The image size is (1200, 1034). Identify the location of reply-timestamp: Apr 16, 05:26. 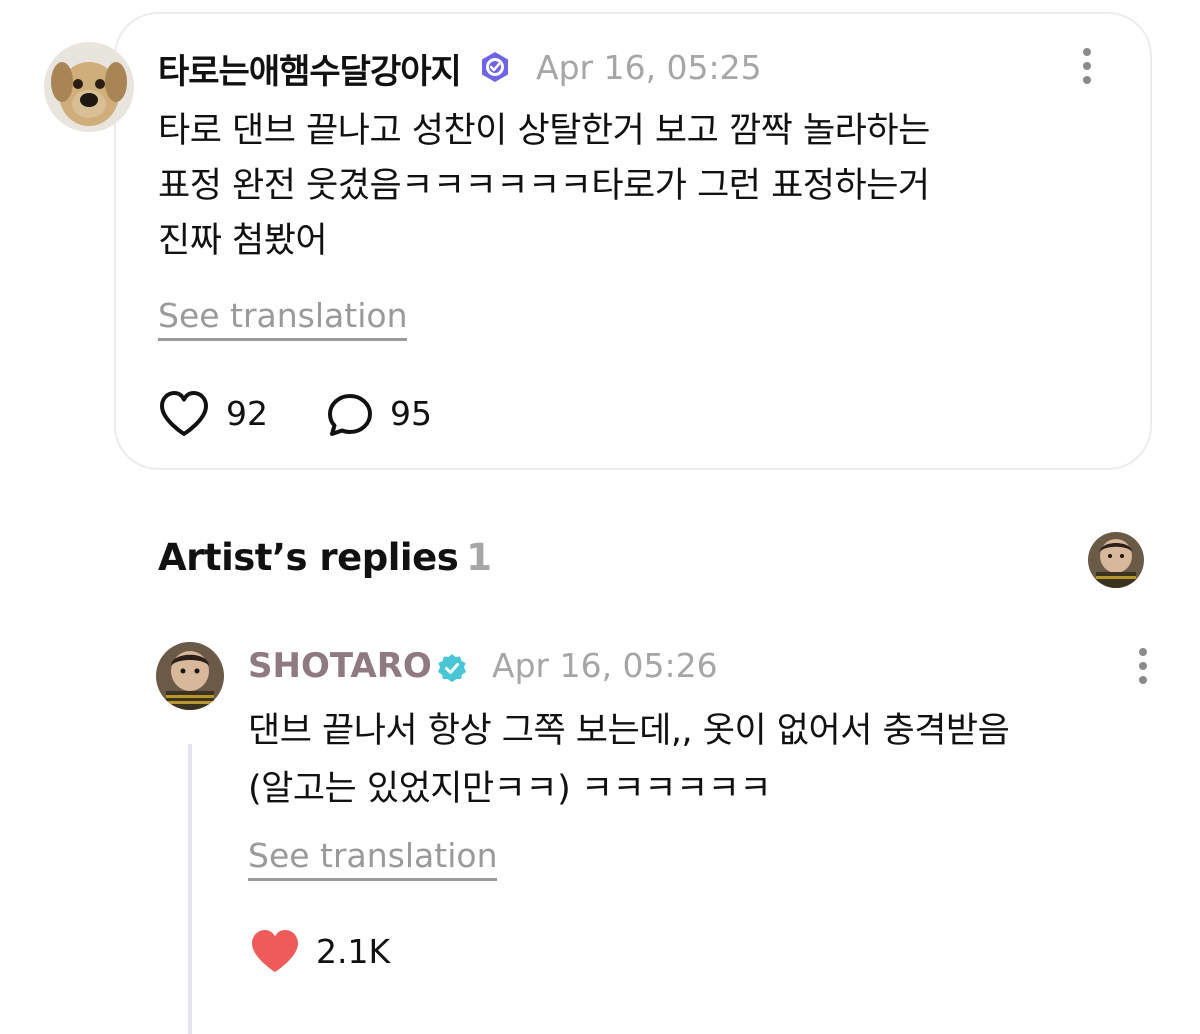
(605, 665).